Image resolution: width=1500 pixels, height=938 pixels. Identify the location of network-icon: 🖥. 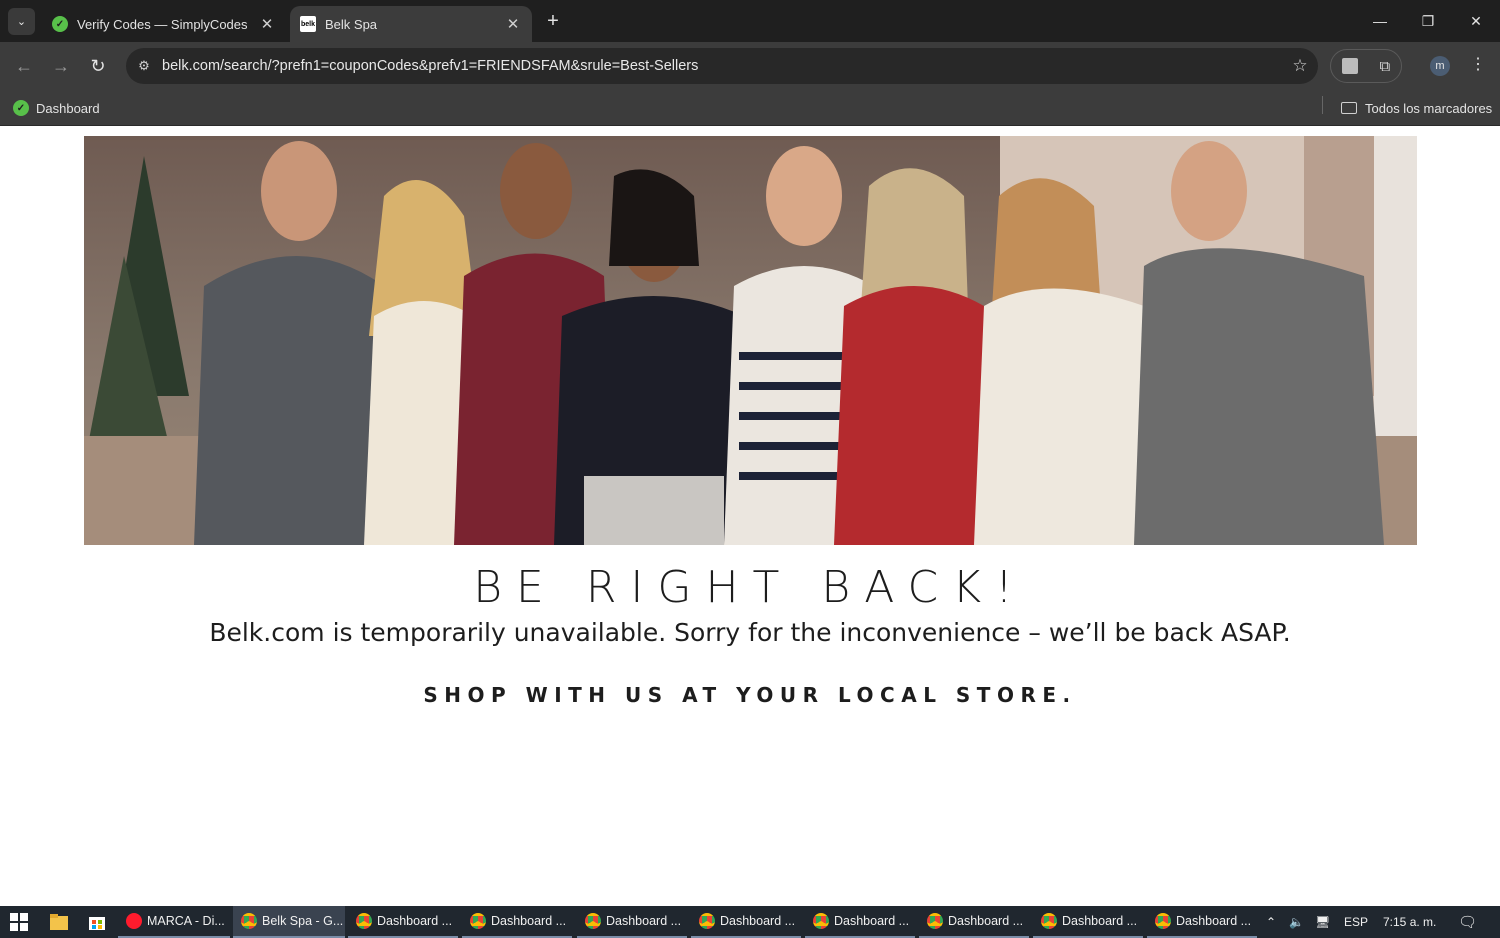
(1322, 922).